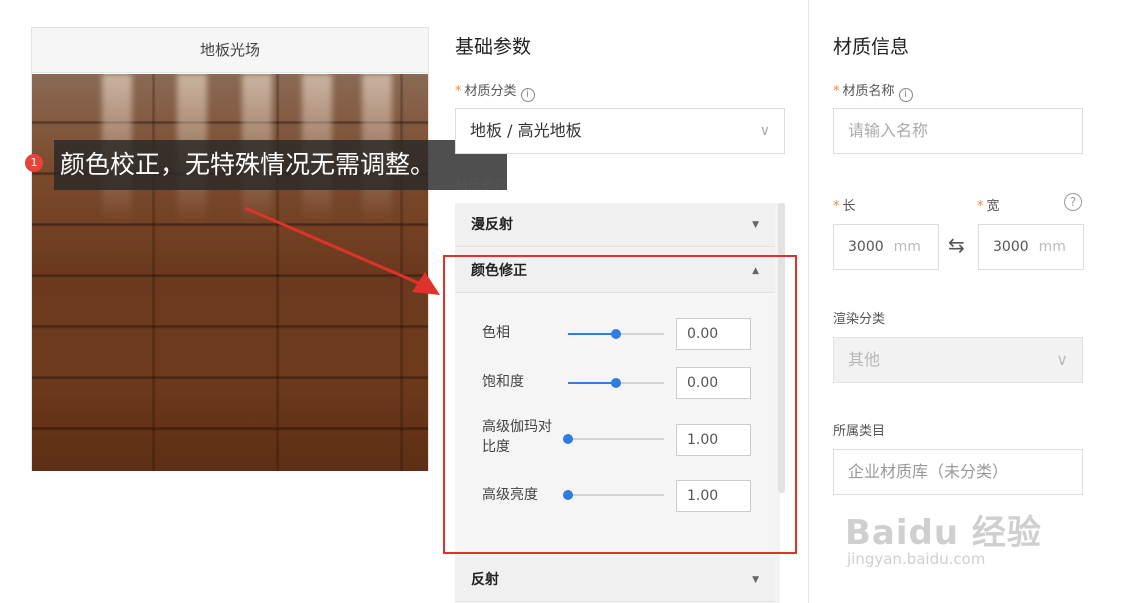 The width and height of the screenshot is (1132, 603). What do you see at coordinates (1031, 247) in the screenshot?
I see `width-input: 3000 mm` at bounding box center [1031, 247].